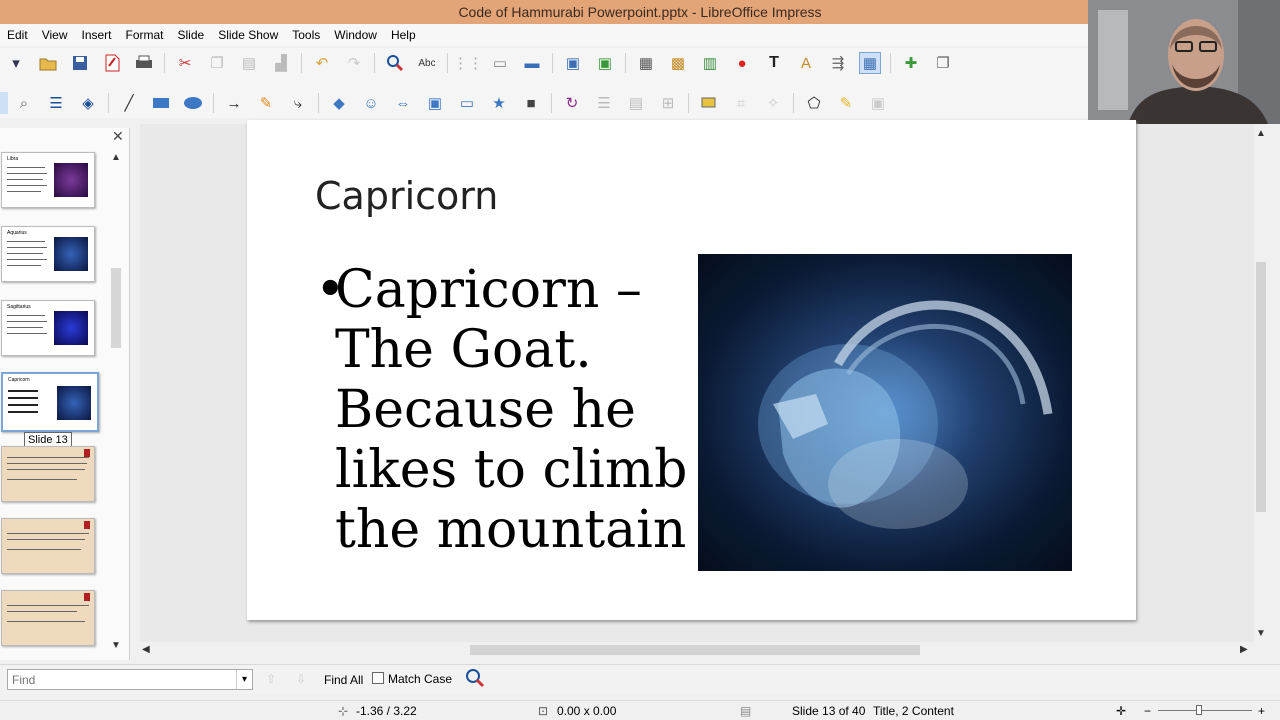 Image resolution: width=1280 pixels, height=720 pixels. I want to click on zoom-pan-icon: ⌕, so click(24, 103).